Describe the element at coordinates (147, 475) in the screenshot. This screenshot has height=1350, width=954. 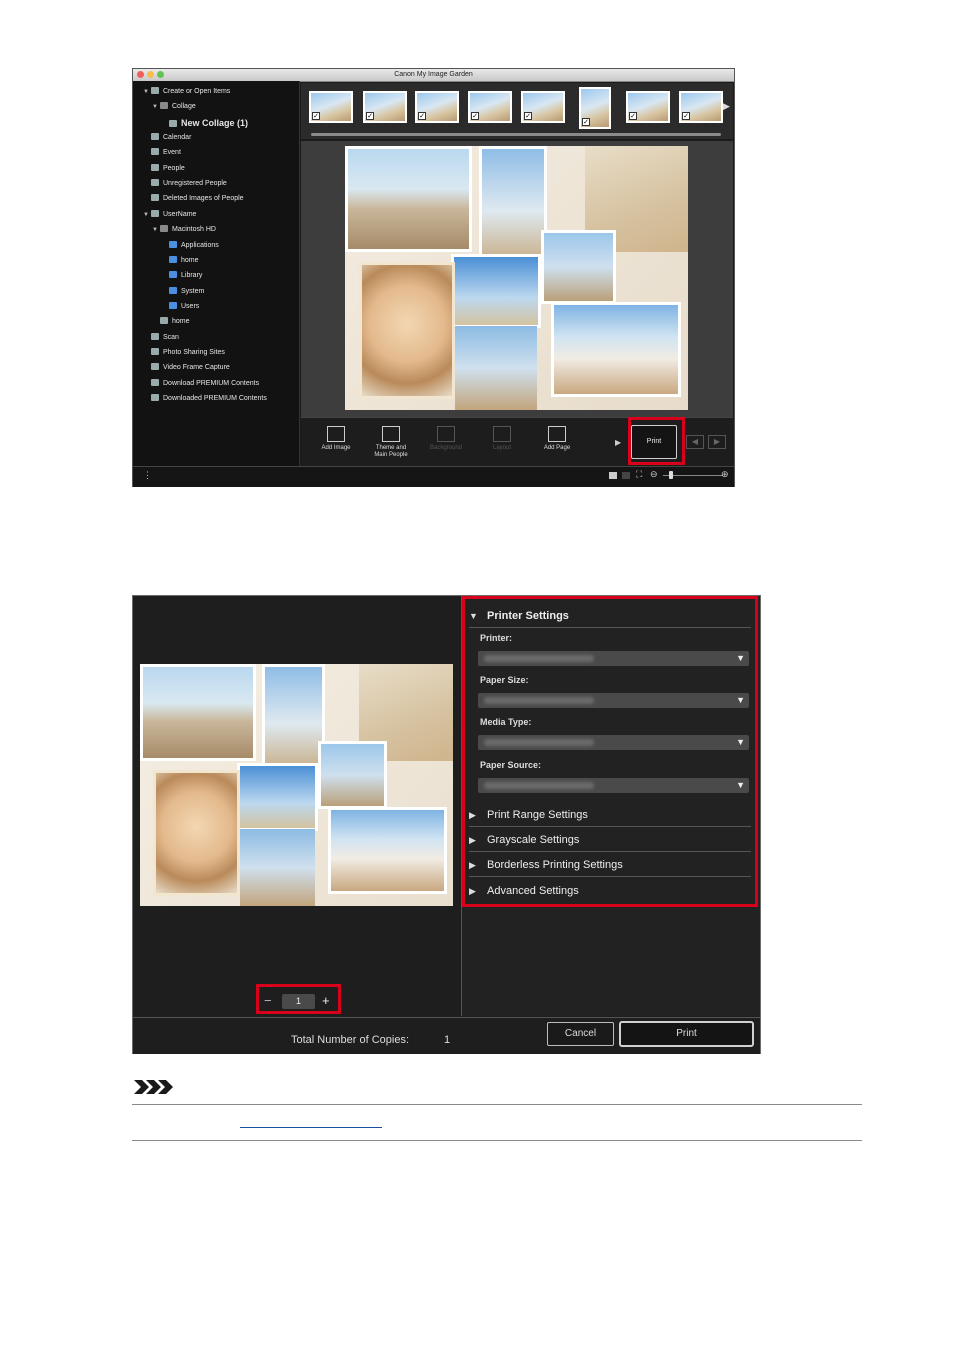
I see `info-icon: ⋮` at that location.